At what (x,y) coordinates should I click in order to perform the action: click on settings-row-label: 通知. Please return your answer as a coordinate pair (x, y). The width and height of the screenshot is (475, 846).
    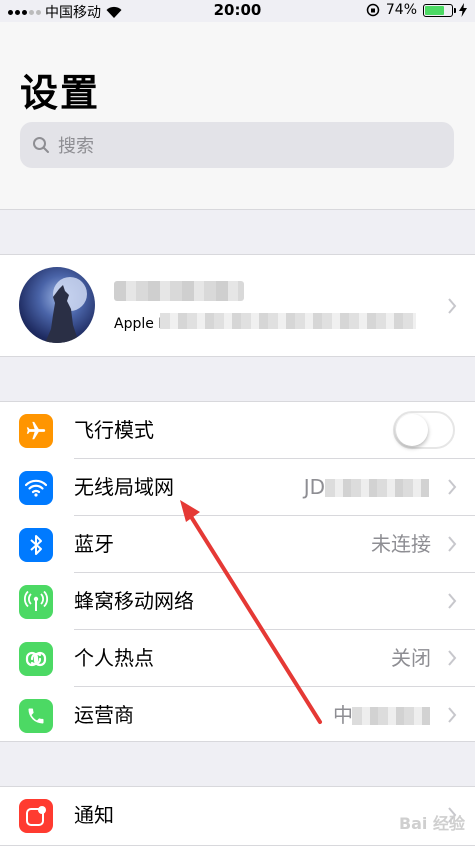
    Looking at the image, I should click on (94, 815).